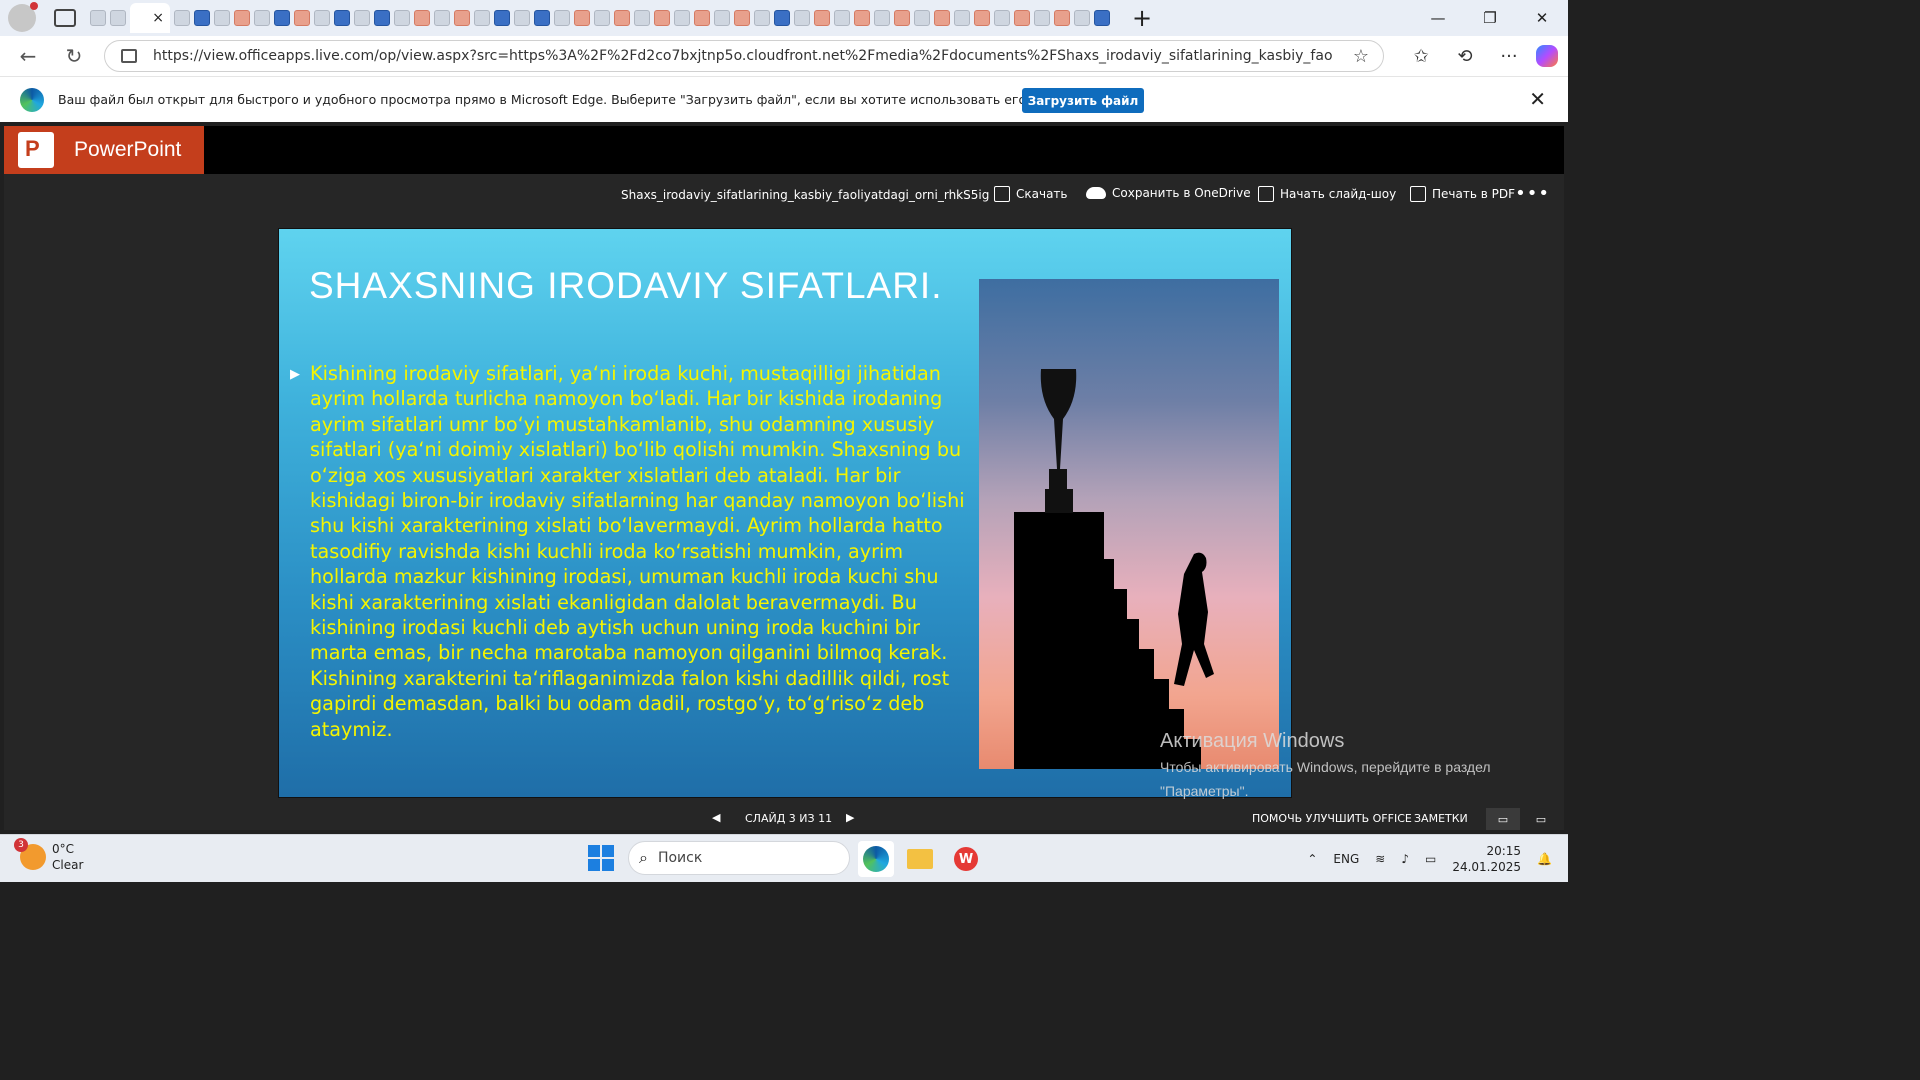 The image size is (1920, 1080). I want to click on copilot-icon, so click(1547, 56).